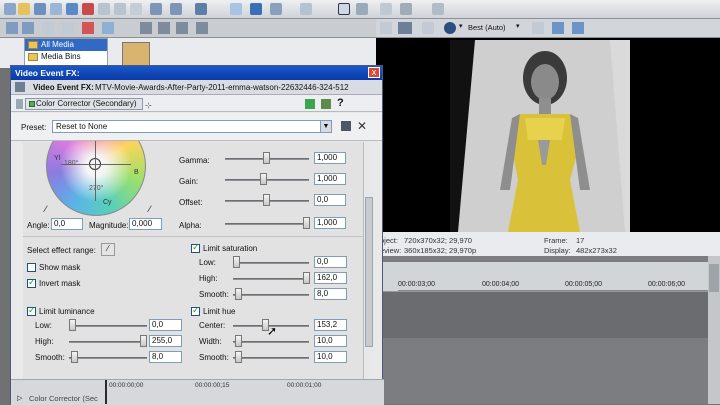 The height and width of the screenshot is (405, 720). I want to click on video-fx-icon, so click(450, 28).